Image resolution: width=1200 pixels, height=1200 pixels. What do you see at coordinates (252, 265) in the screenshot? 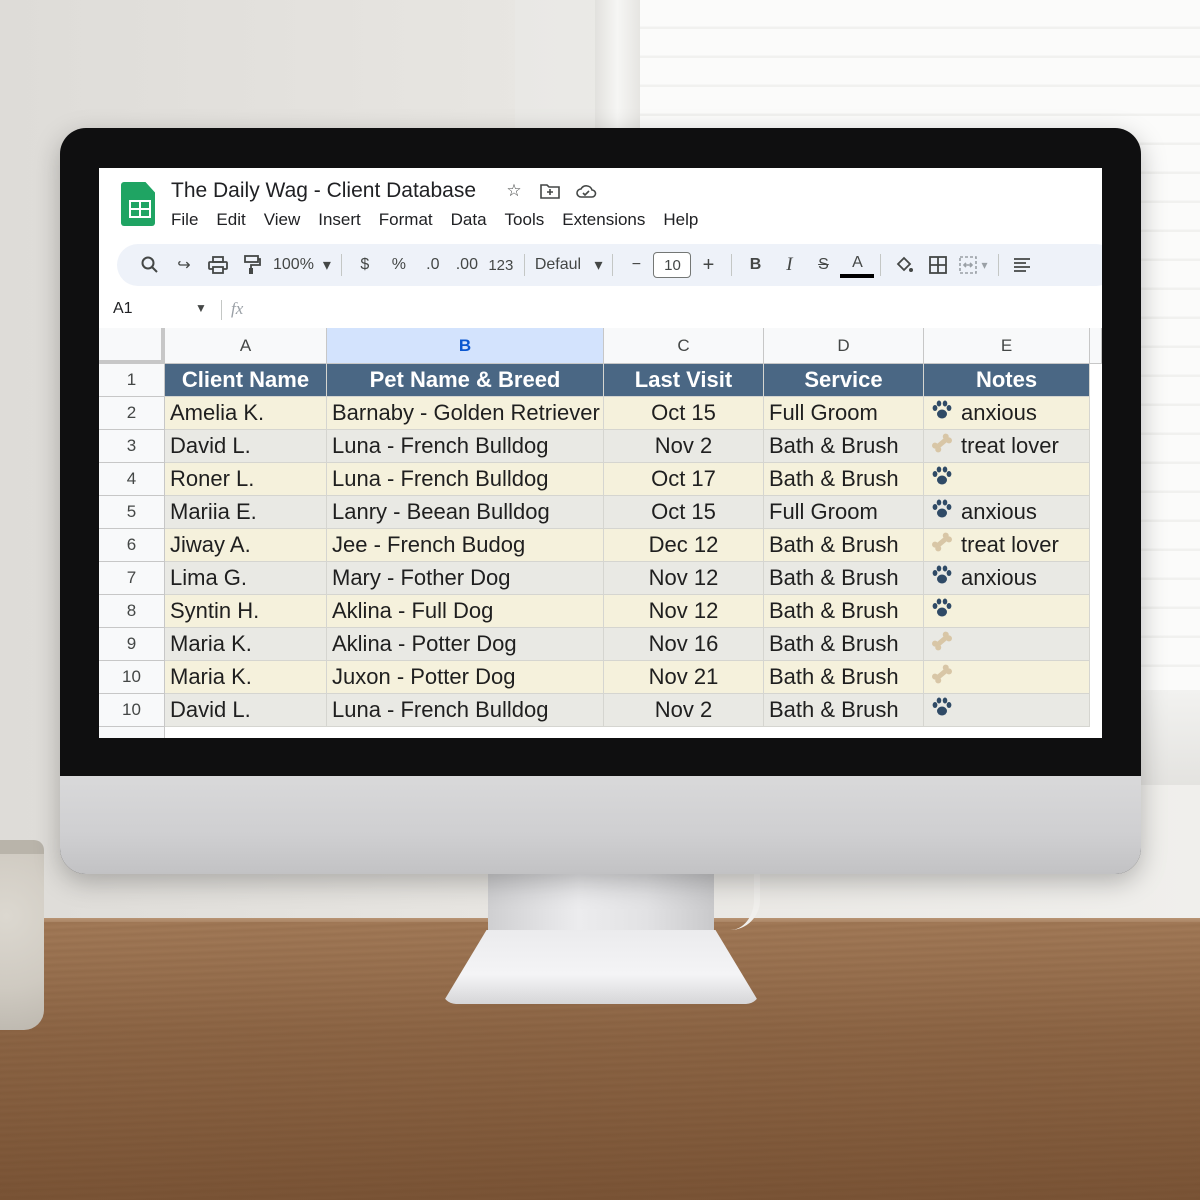
I see `paint-format-icon` at bounding box center [252, 265].